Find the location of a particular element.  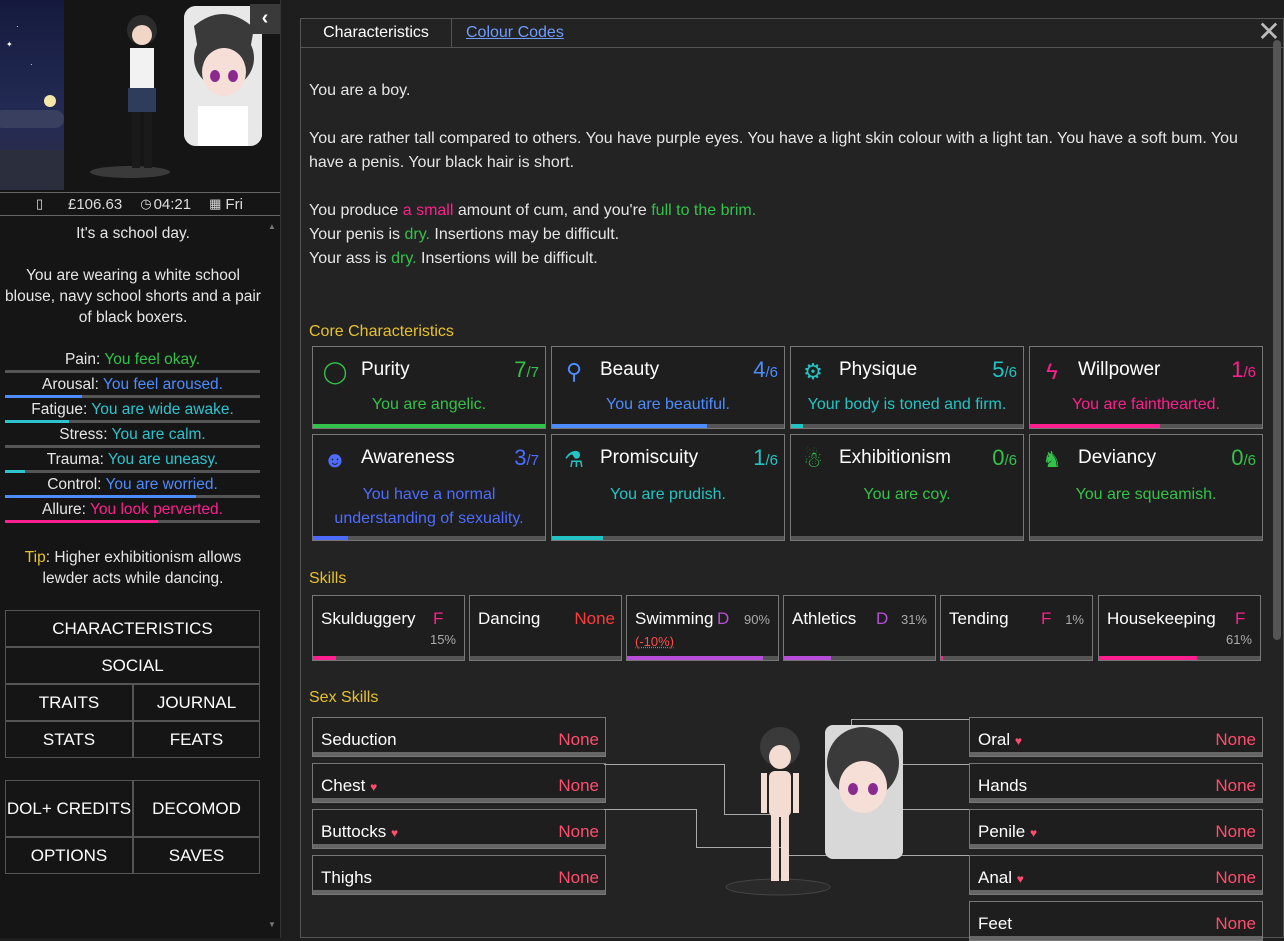

characteristic-deviancy: ♞ Deviancy 0/6 You are squeamish. is located at coordinates (1146, 487).